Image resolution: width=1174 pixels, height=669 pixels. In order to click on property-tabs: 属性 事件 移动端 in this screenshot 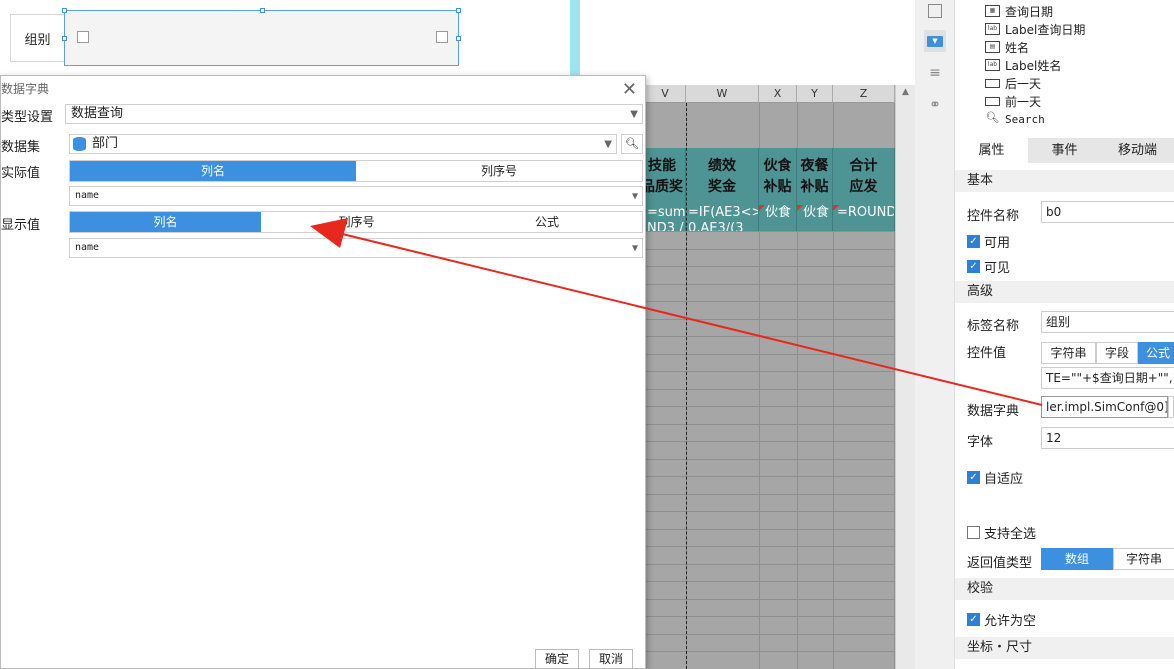, I will do `click(1064, 150)`.